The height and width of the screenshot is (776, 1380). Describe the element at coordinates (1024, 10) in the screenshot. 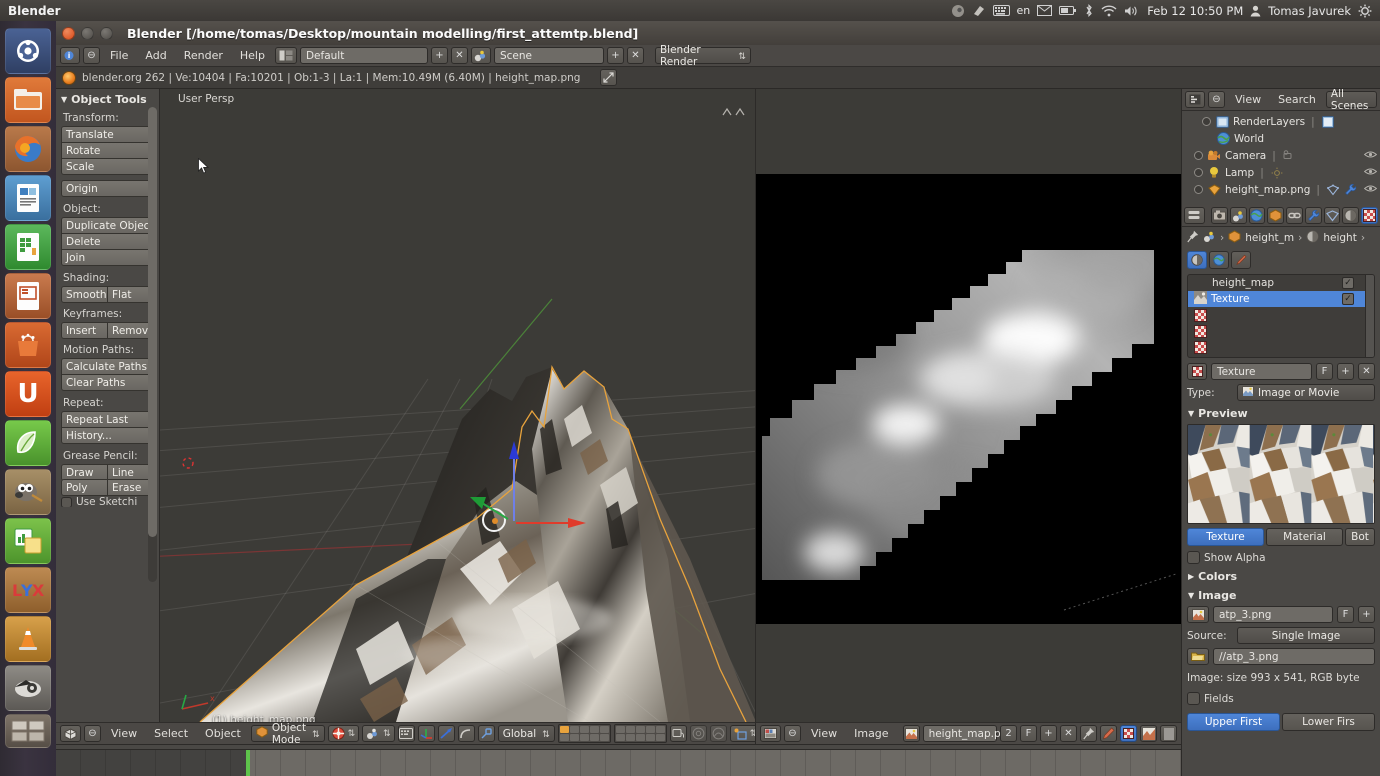

I see `keyboard-layout-label: en` at that location.